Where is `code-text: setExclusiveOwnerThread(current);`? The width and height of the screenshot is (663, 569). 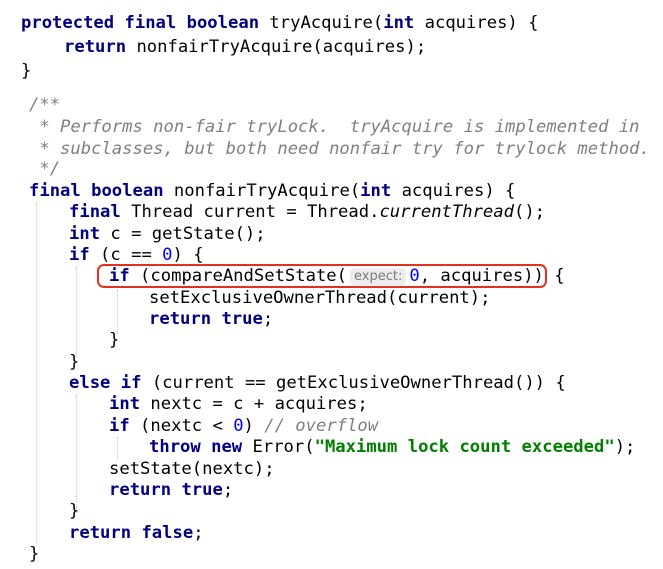
code-text: setExclusiveOwnerThread(current); is located at coordinates (320, 298).